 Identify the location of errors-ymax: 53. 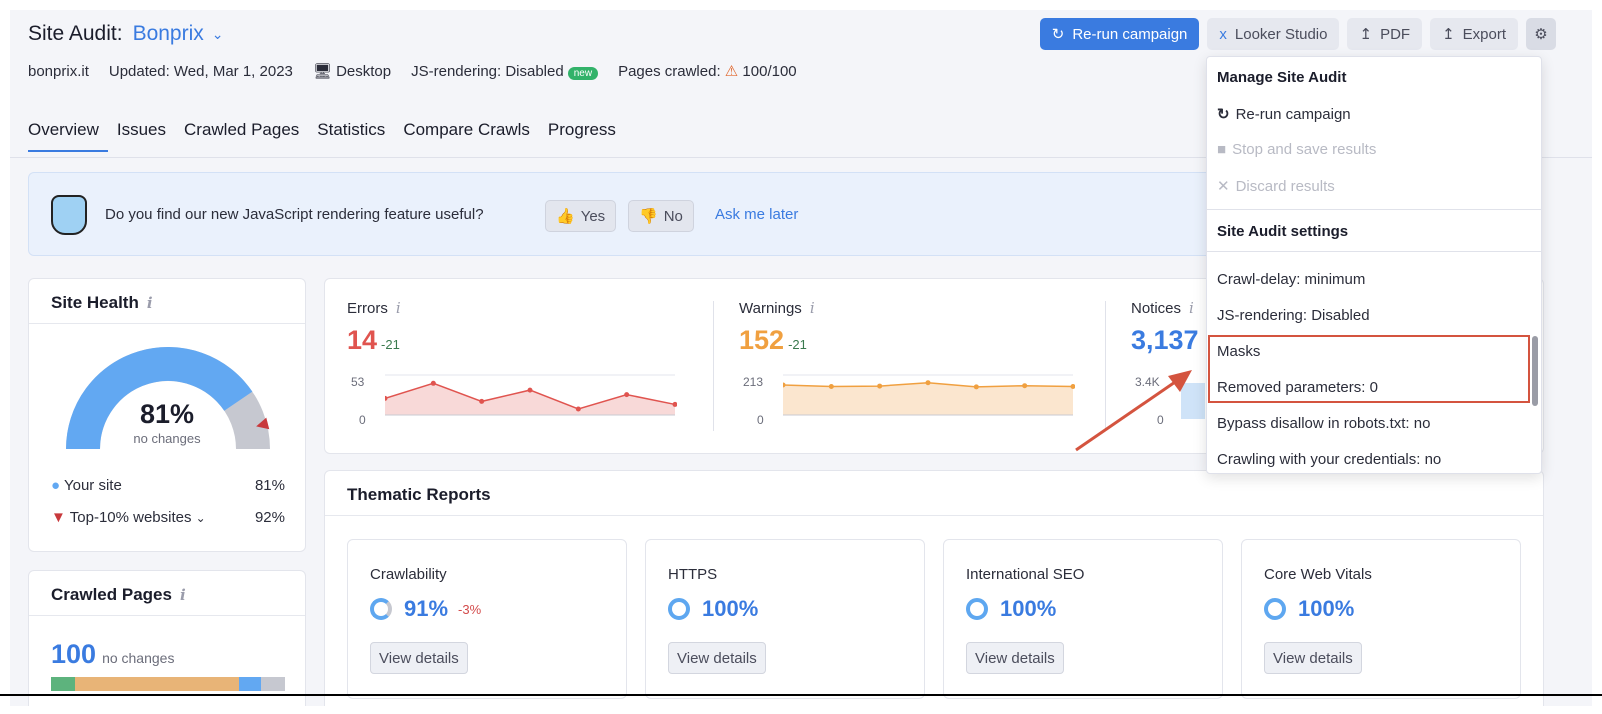
(358, 382).